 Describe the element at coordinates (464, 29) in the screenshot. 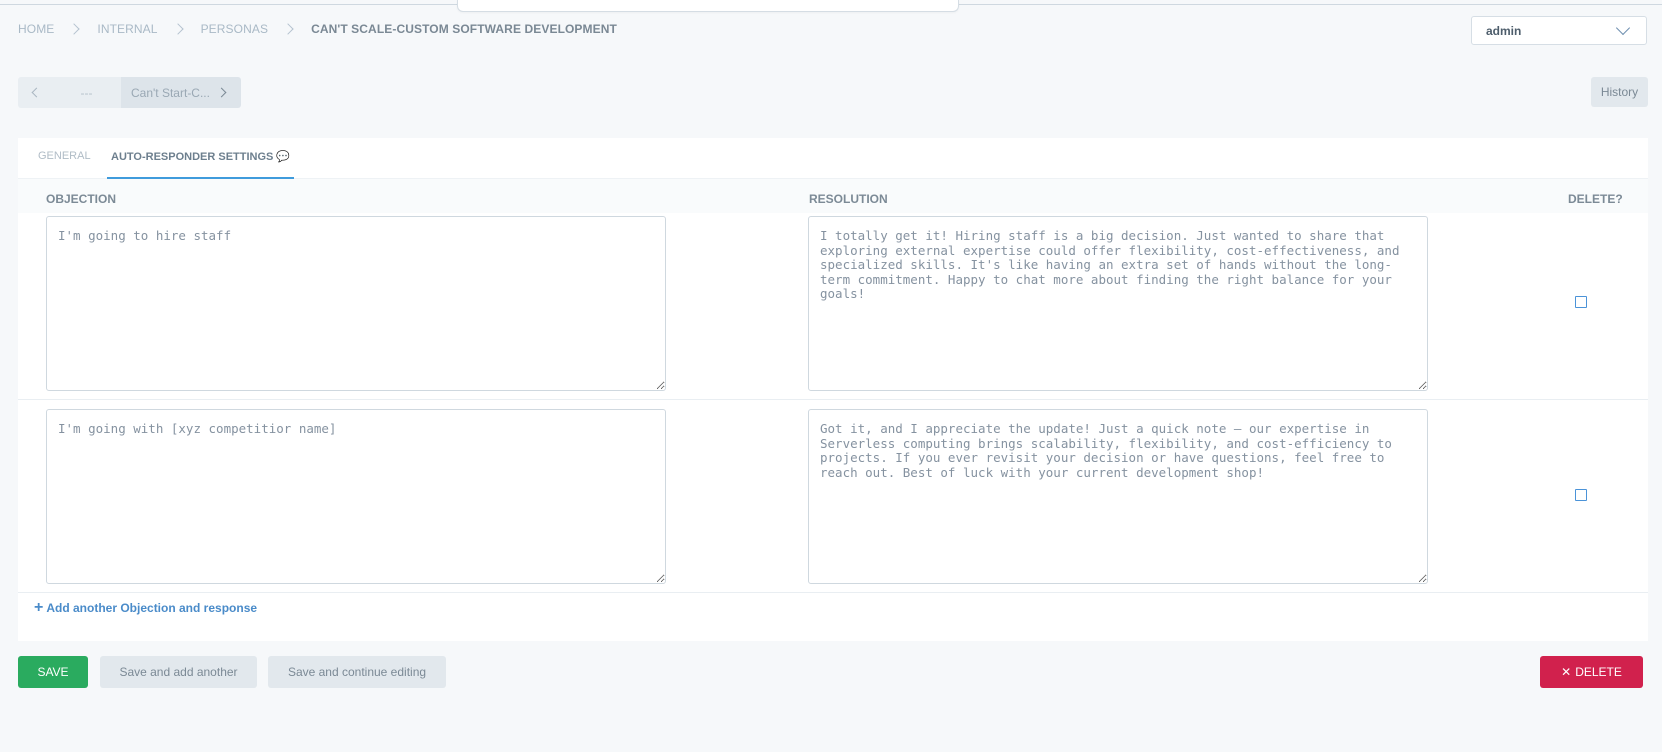

I see `breadcrumb-current: CAN'T SCALE-CUSTOM SOFTWARE DEVELOPMENT` at that location.